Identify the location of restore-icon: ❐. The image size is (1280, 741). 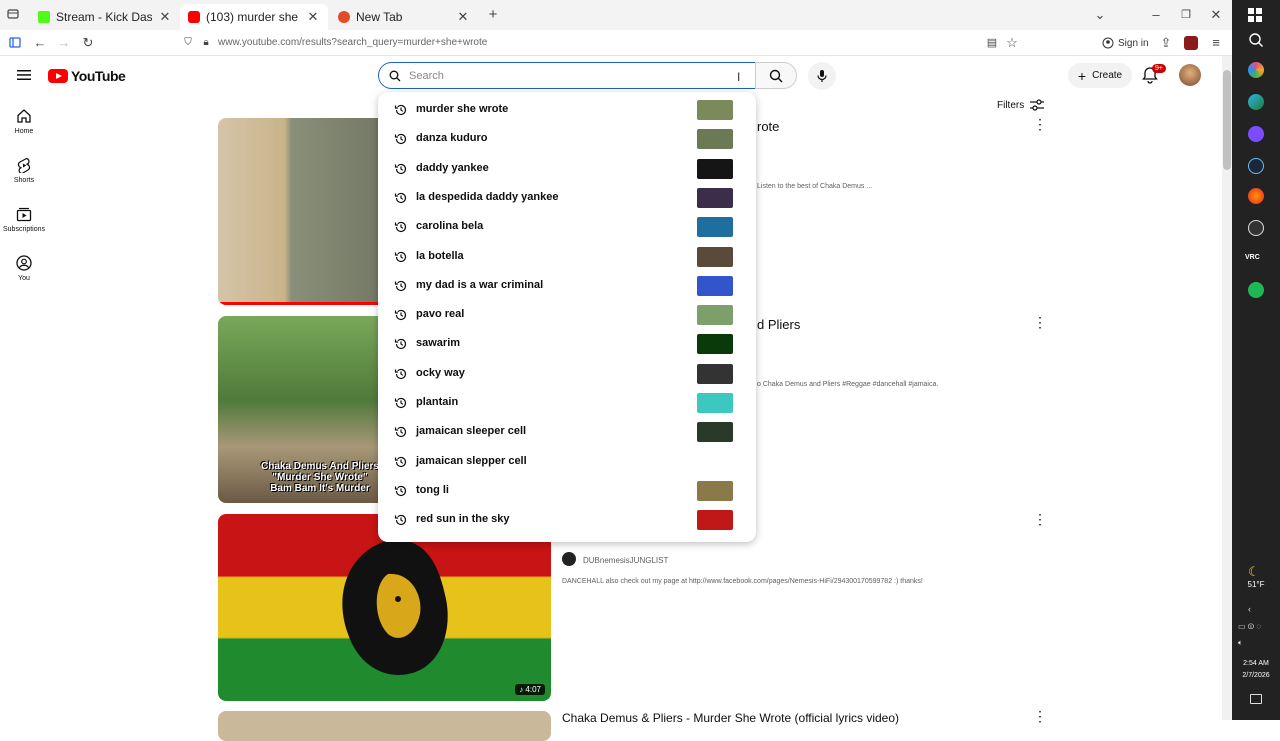
(1186, 15).